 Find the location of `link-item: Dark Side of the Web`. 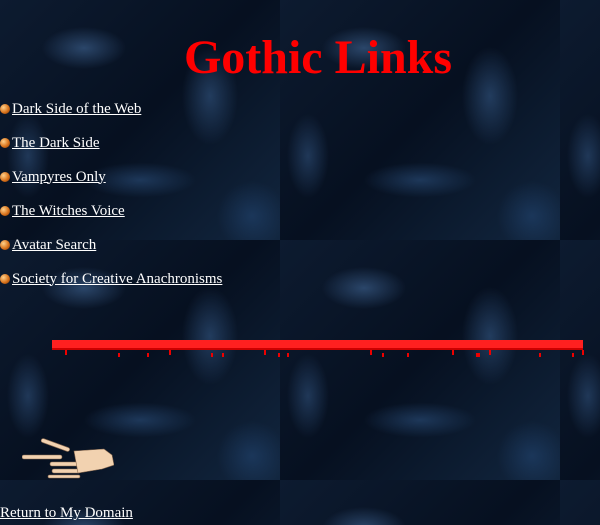

link-item: Dark Side of the Web is located at coordinates (70, 109).